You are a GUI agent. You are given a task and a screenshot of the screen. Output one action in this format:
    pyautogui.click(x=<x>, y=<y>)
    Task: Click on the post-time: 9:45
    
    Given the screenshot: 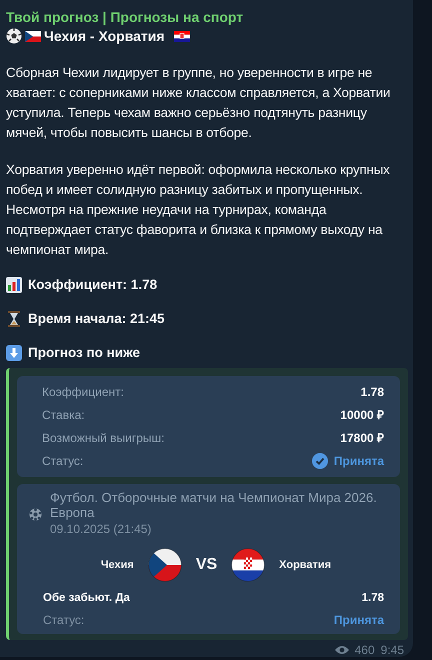 What is the action you would take?
    pyautogui.click(x=392, y=650)
    